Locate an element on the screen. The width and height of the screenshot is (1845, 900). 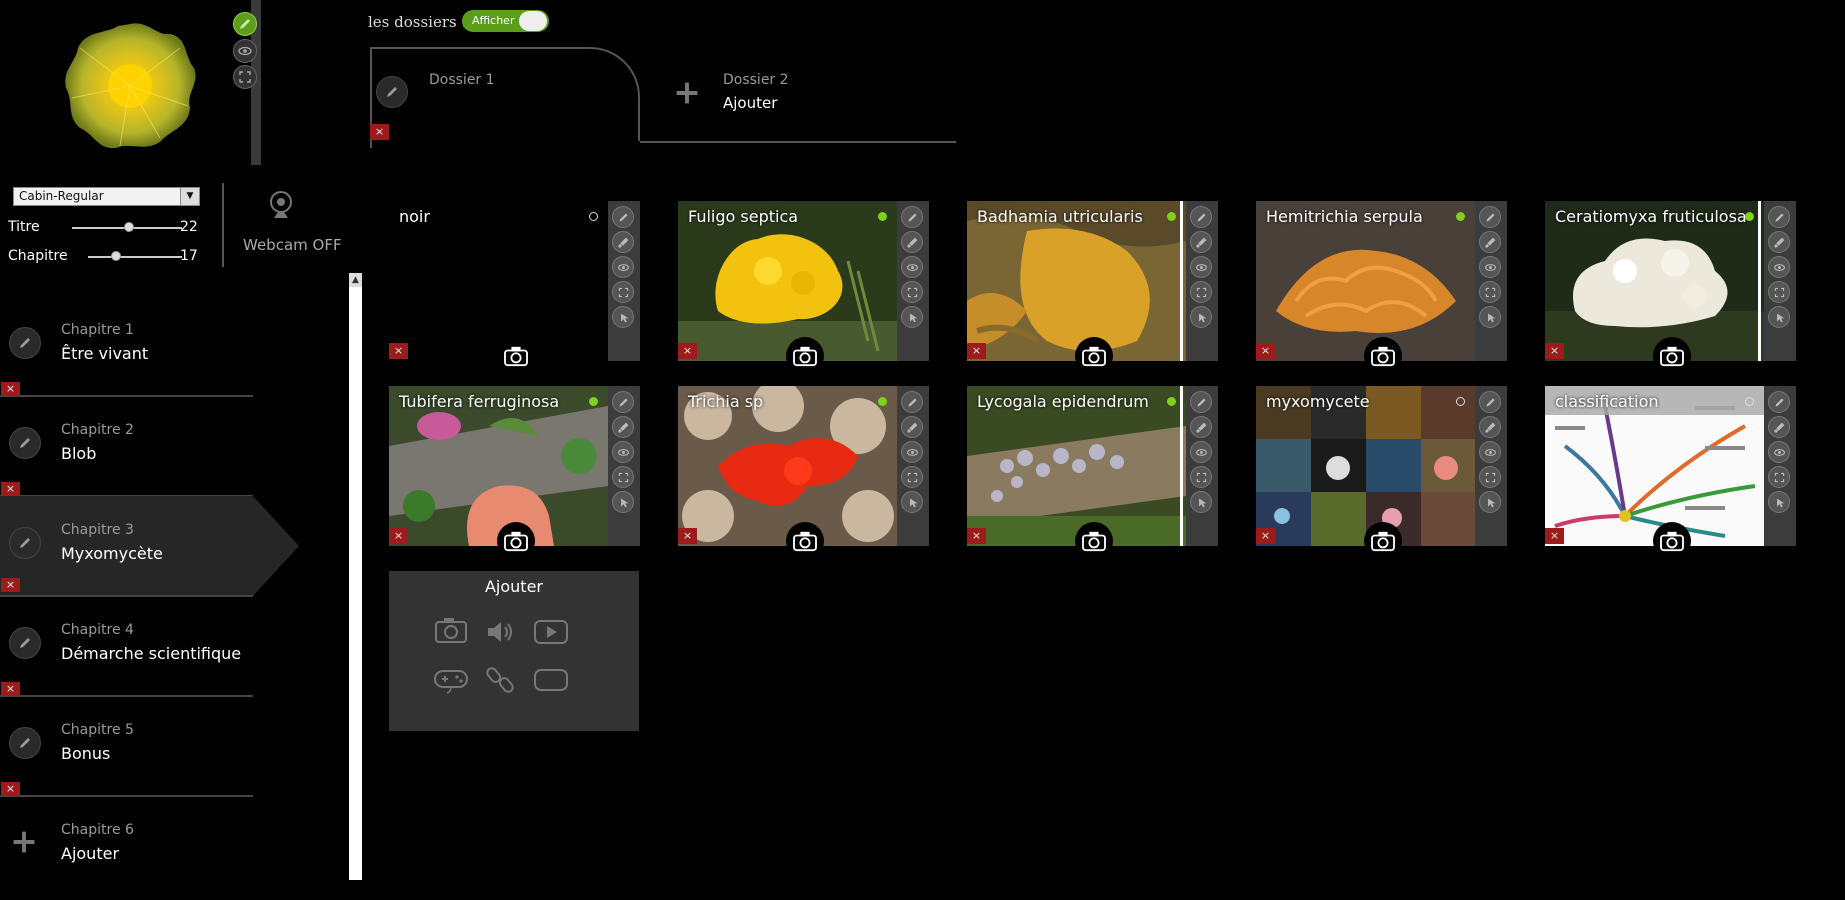
media-card: Hemitrichia serpula × is located at coordinates (1381, 288).